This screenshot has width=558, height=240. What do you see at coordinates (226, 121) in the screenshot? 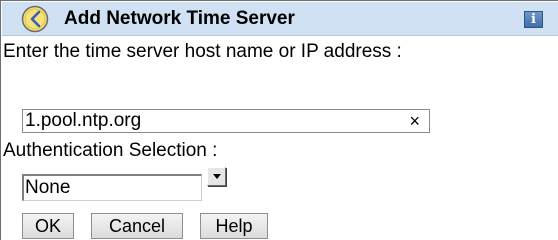
I see `host-input: 1.pool.ntp.org ×` at bounding box center [226, 121].